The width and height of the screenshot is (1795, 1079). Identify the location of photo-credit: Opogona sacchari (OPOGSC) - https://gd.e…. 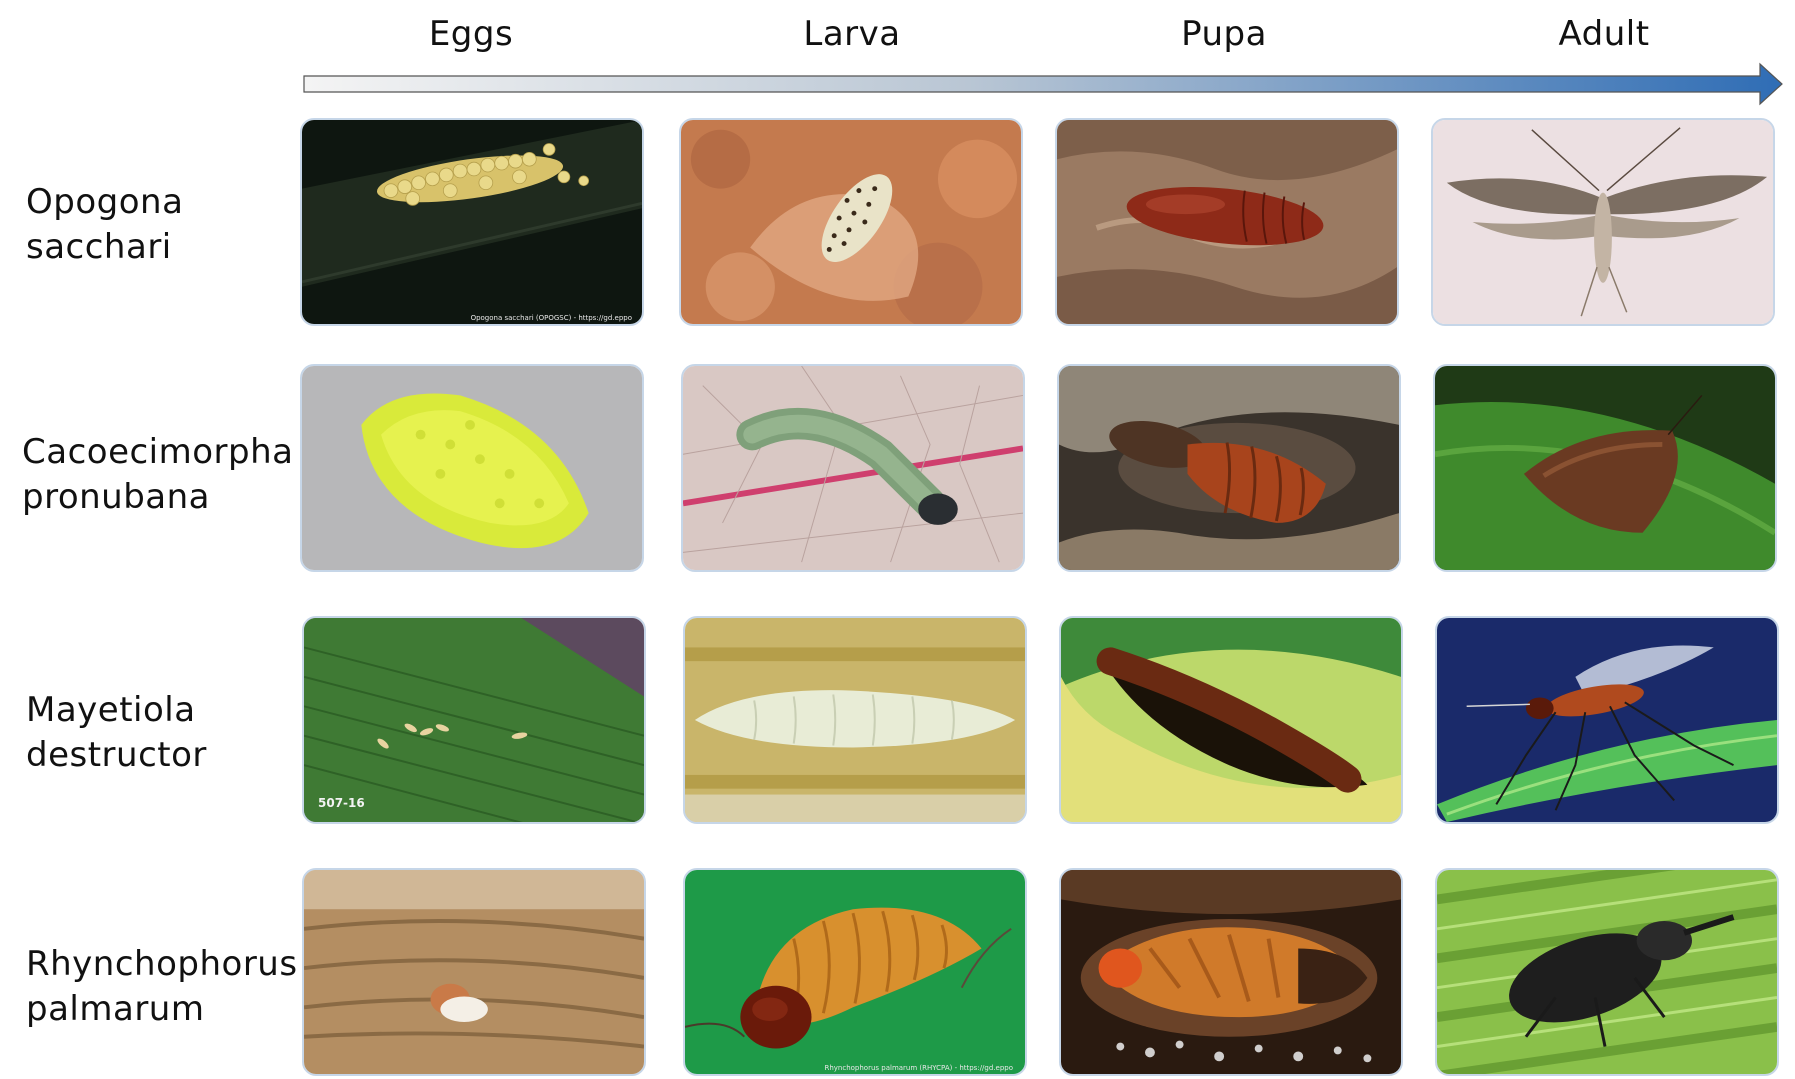
(551, 318).